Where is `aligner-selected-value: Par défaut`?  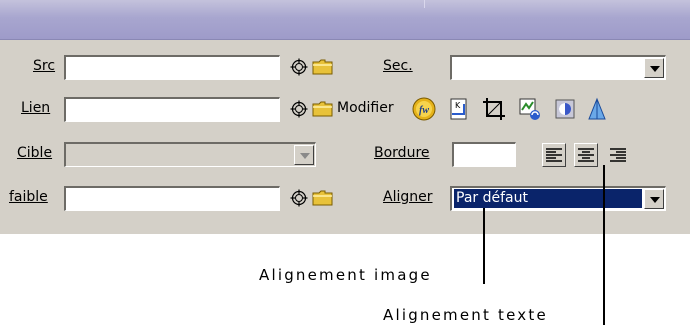
aligner-selected-value: Par défaut is located at coordinates (548, 198).